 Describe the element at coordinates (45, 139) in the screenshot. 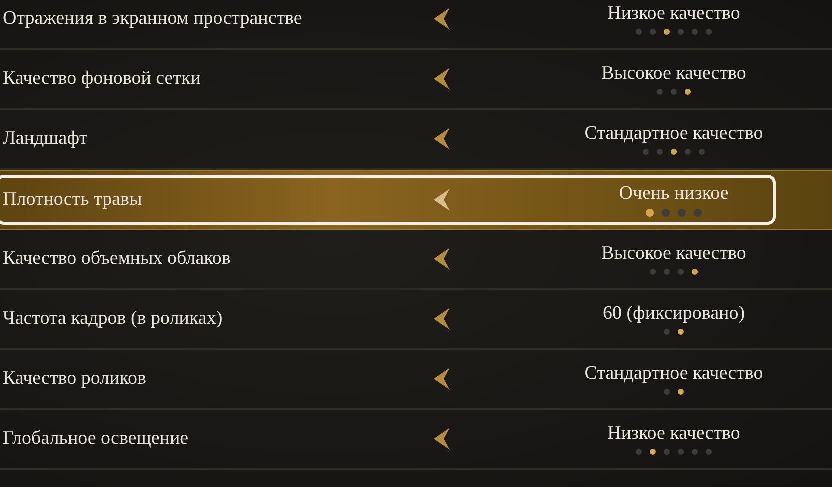

I see `setting-label: Ландшафт` at that location.